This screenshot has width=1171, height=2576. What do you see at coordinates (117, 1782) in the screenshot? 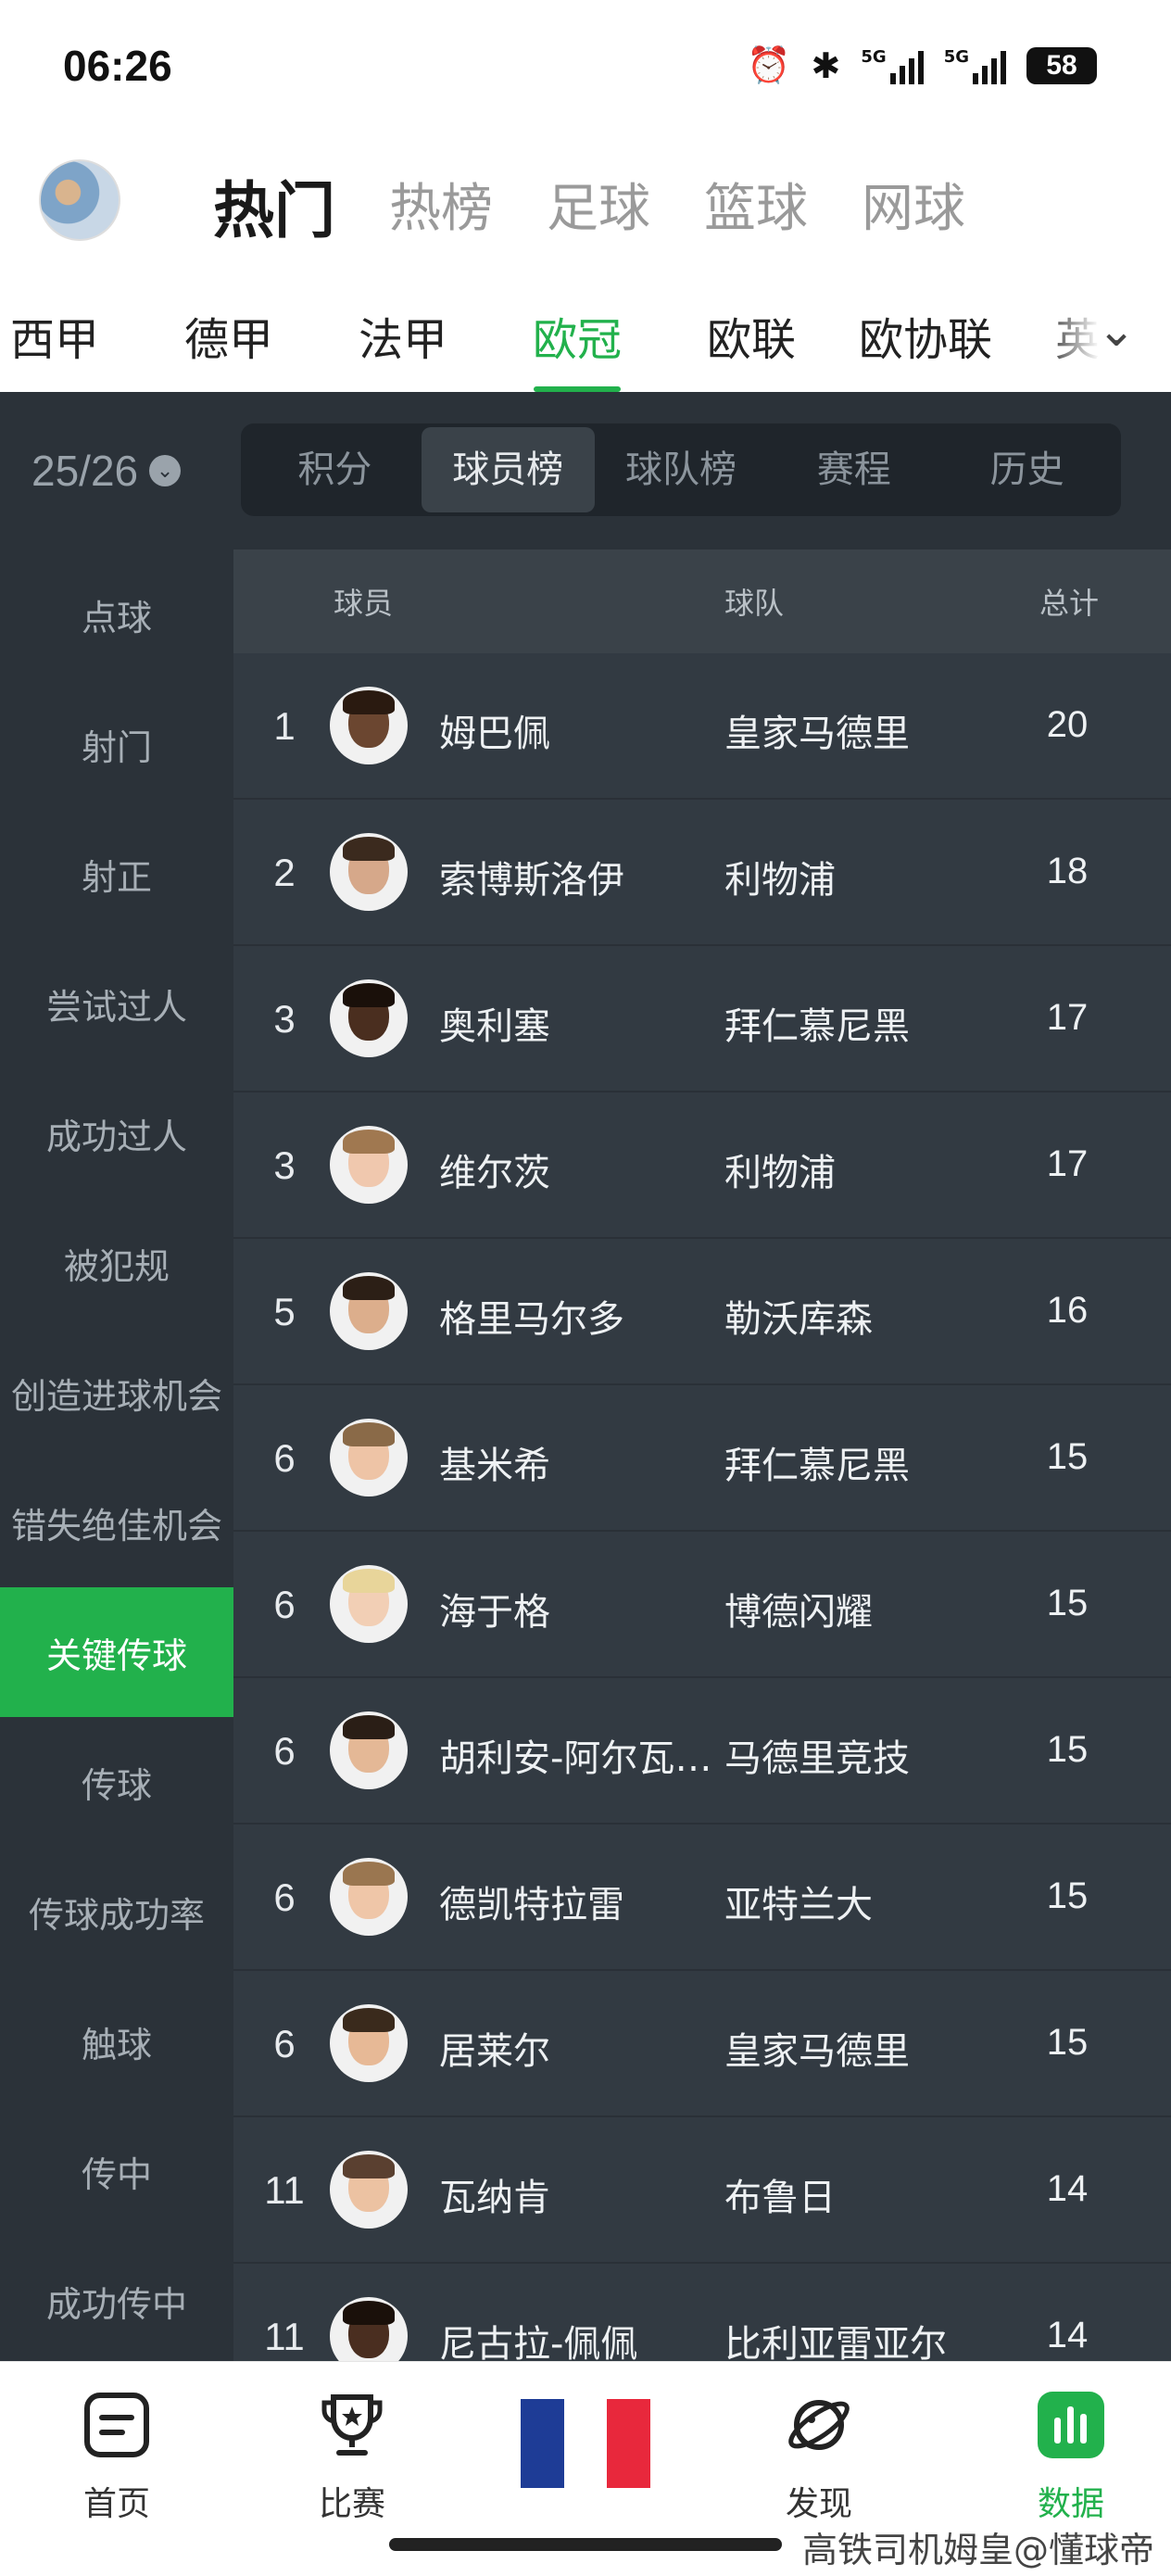
I see `category-item: 传球` at bounding box center [117, 1782].